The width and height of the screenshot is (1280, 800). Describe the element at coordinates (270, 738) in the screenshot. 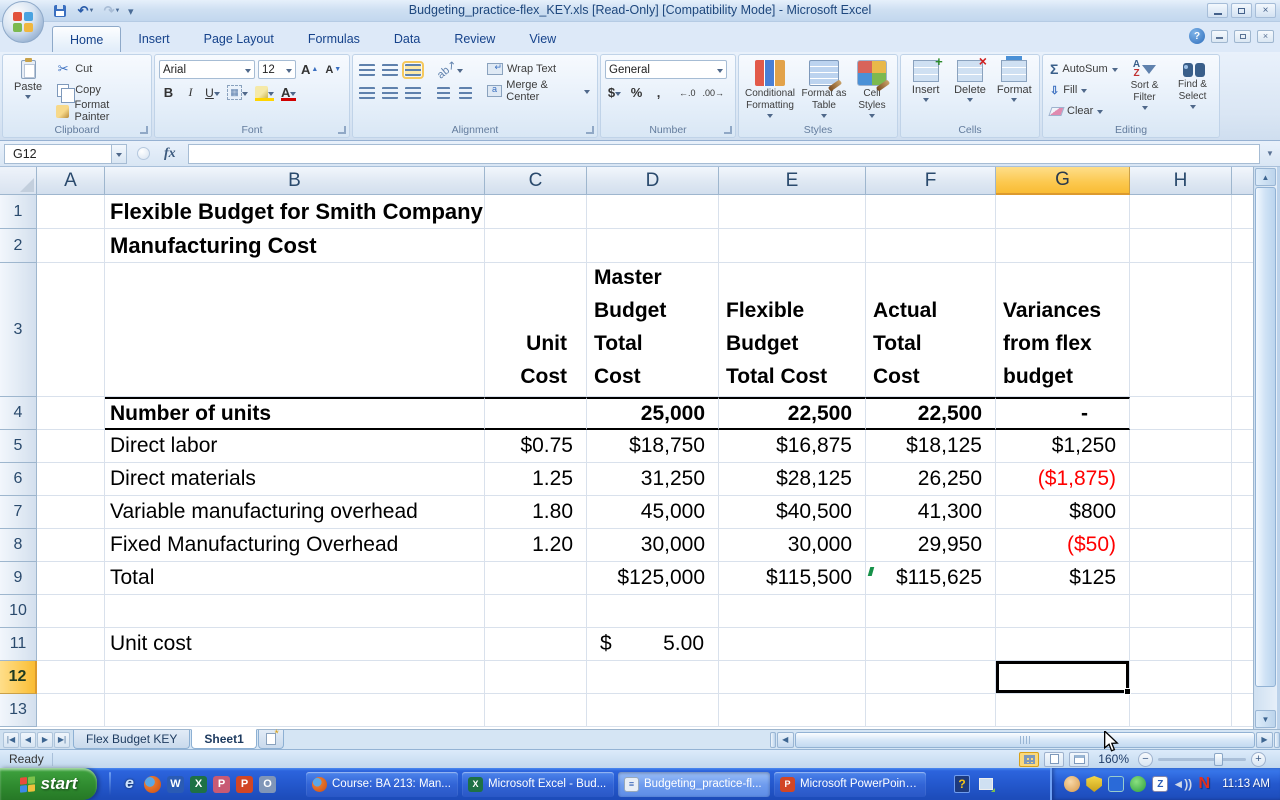

I see `insert-worksheet-tab` at that location.